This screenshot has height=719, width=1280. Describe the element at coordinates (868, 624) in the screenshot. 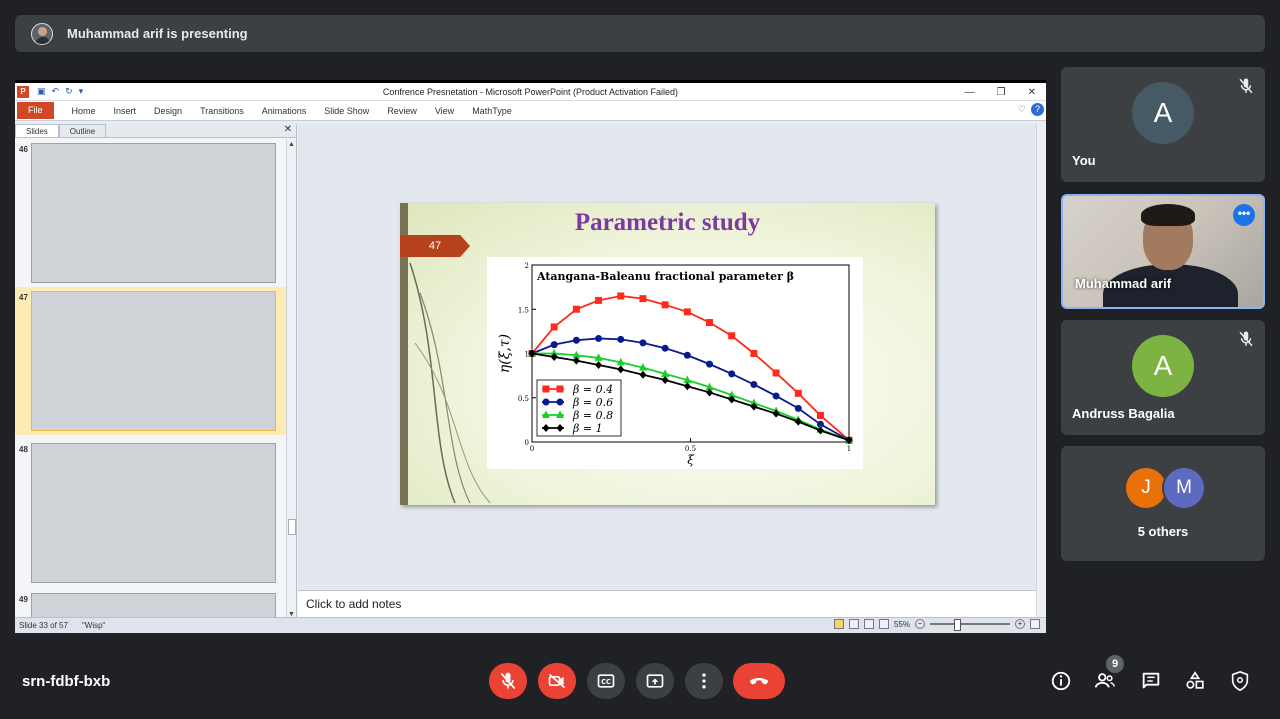

I see `reading-view-icon` at that location.